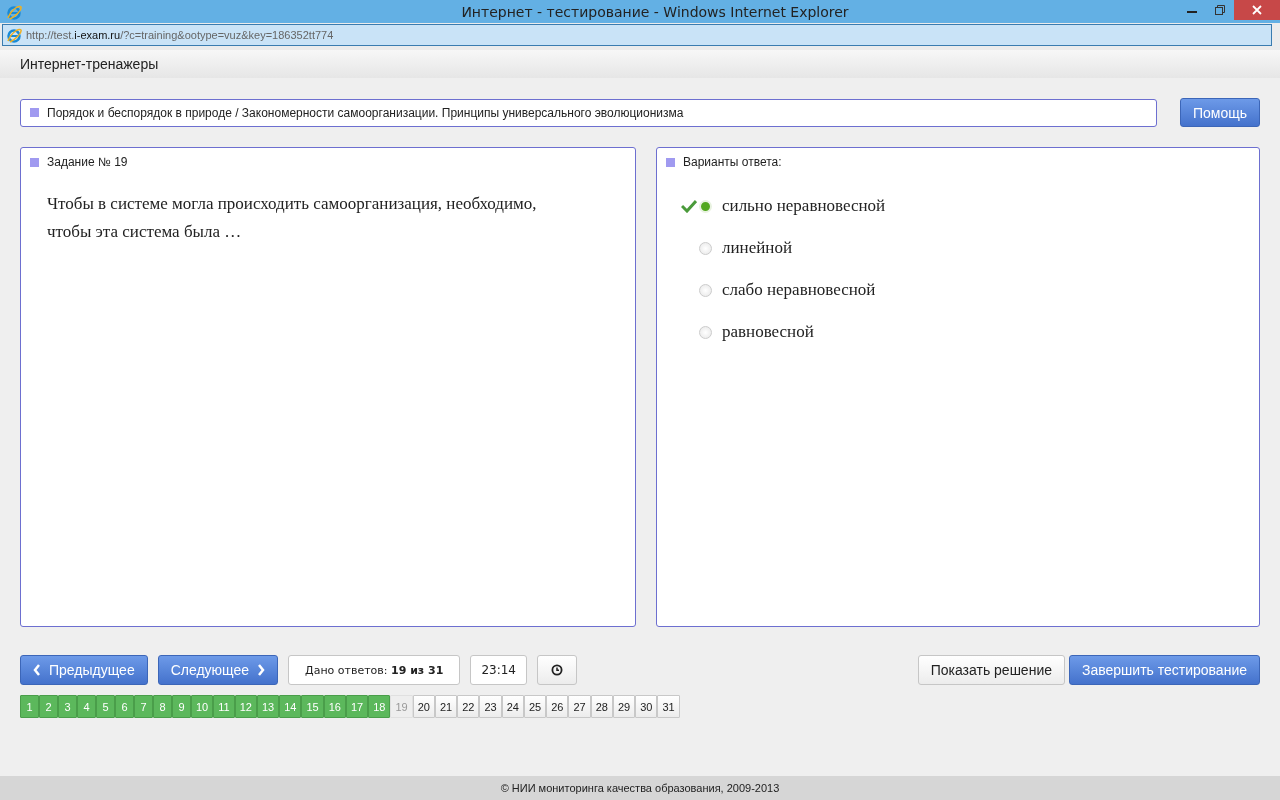 The width and height of the screenshot is (1280, 800). Describe the element at coordinates (757, 248) in the screenshot. I see `answer-option-text: линейной` at that location.